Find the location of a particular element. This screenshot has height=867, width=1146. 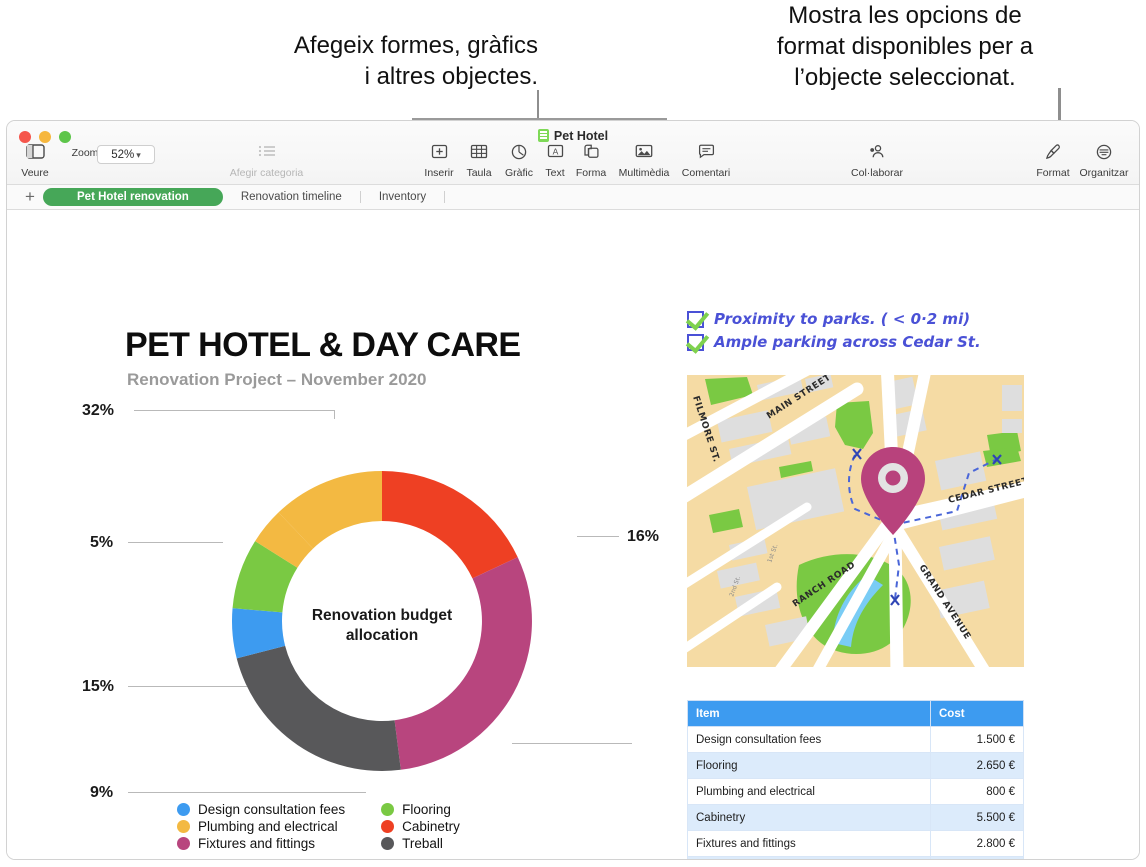

leader-16pct is located at coordinates (598, 536).